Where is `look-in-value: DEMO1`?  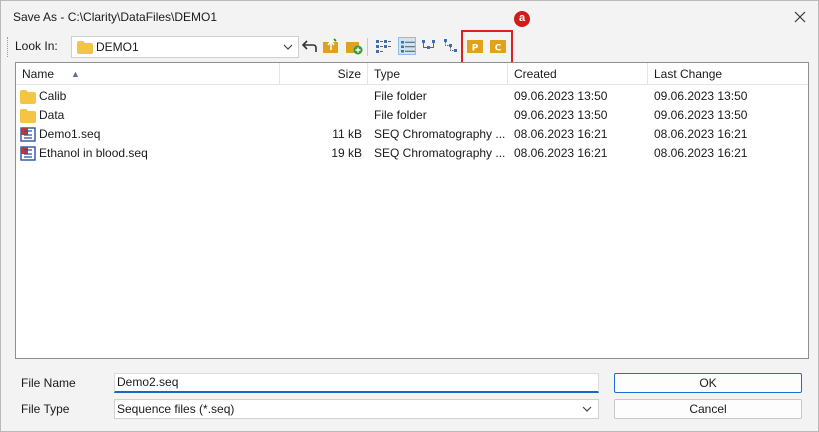
look-in-value: DEMO1 is located at coordinates (117, 47).